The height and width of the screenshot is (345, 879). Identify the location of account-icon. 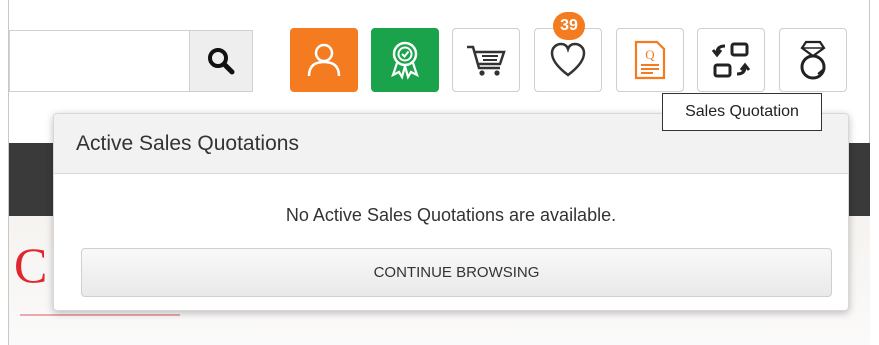
(324, 60).